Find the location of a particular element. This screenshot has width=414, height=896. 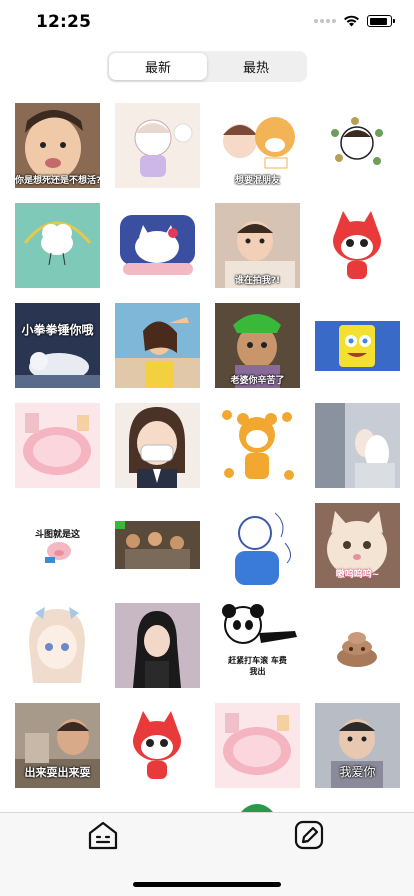

home-face-icon is located at coordinates (103, 835).